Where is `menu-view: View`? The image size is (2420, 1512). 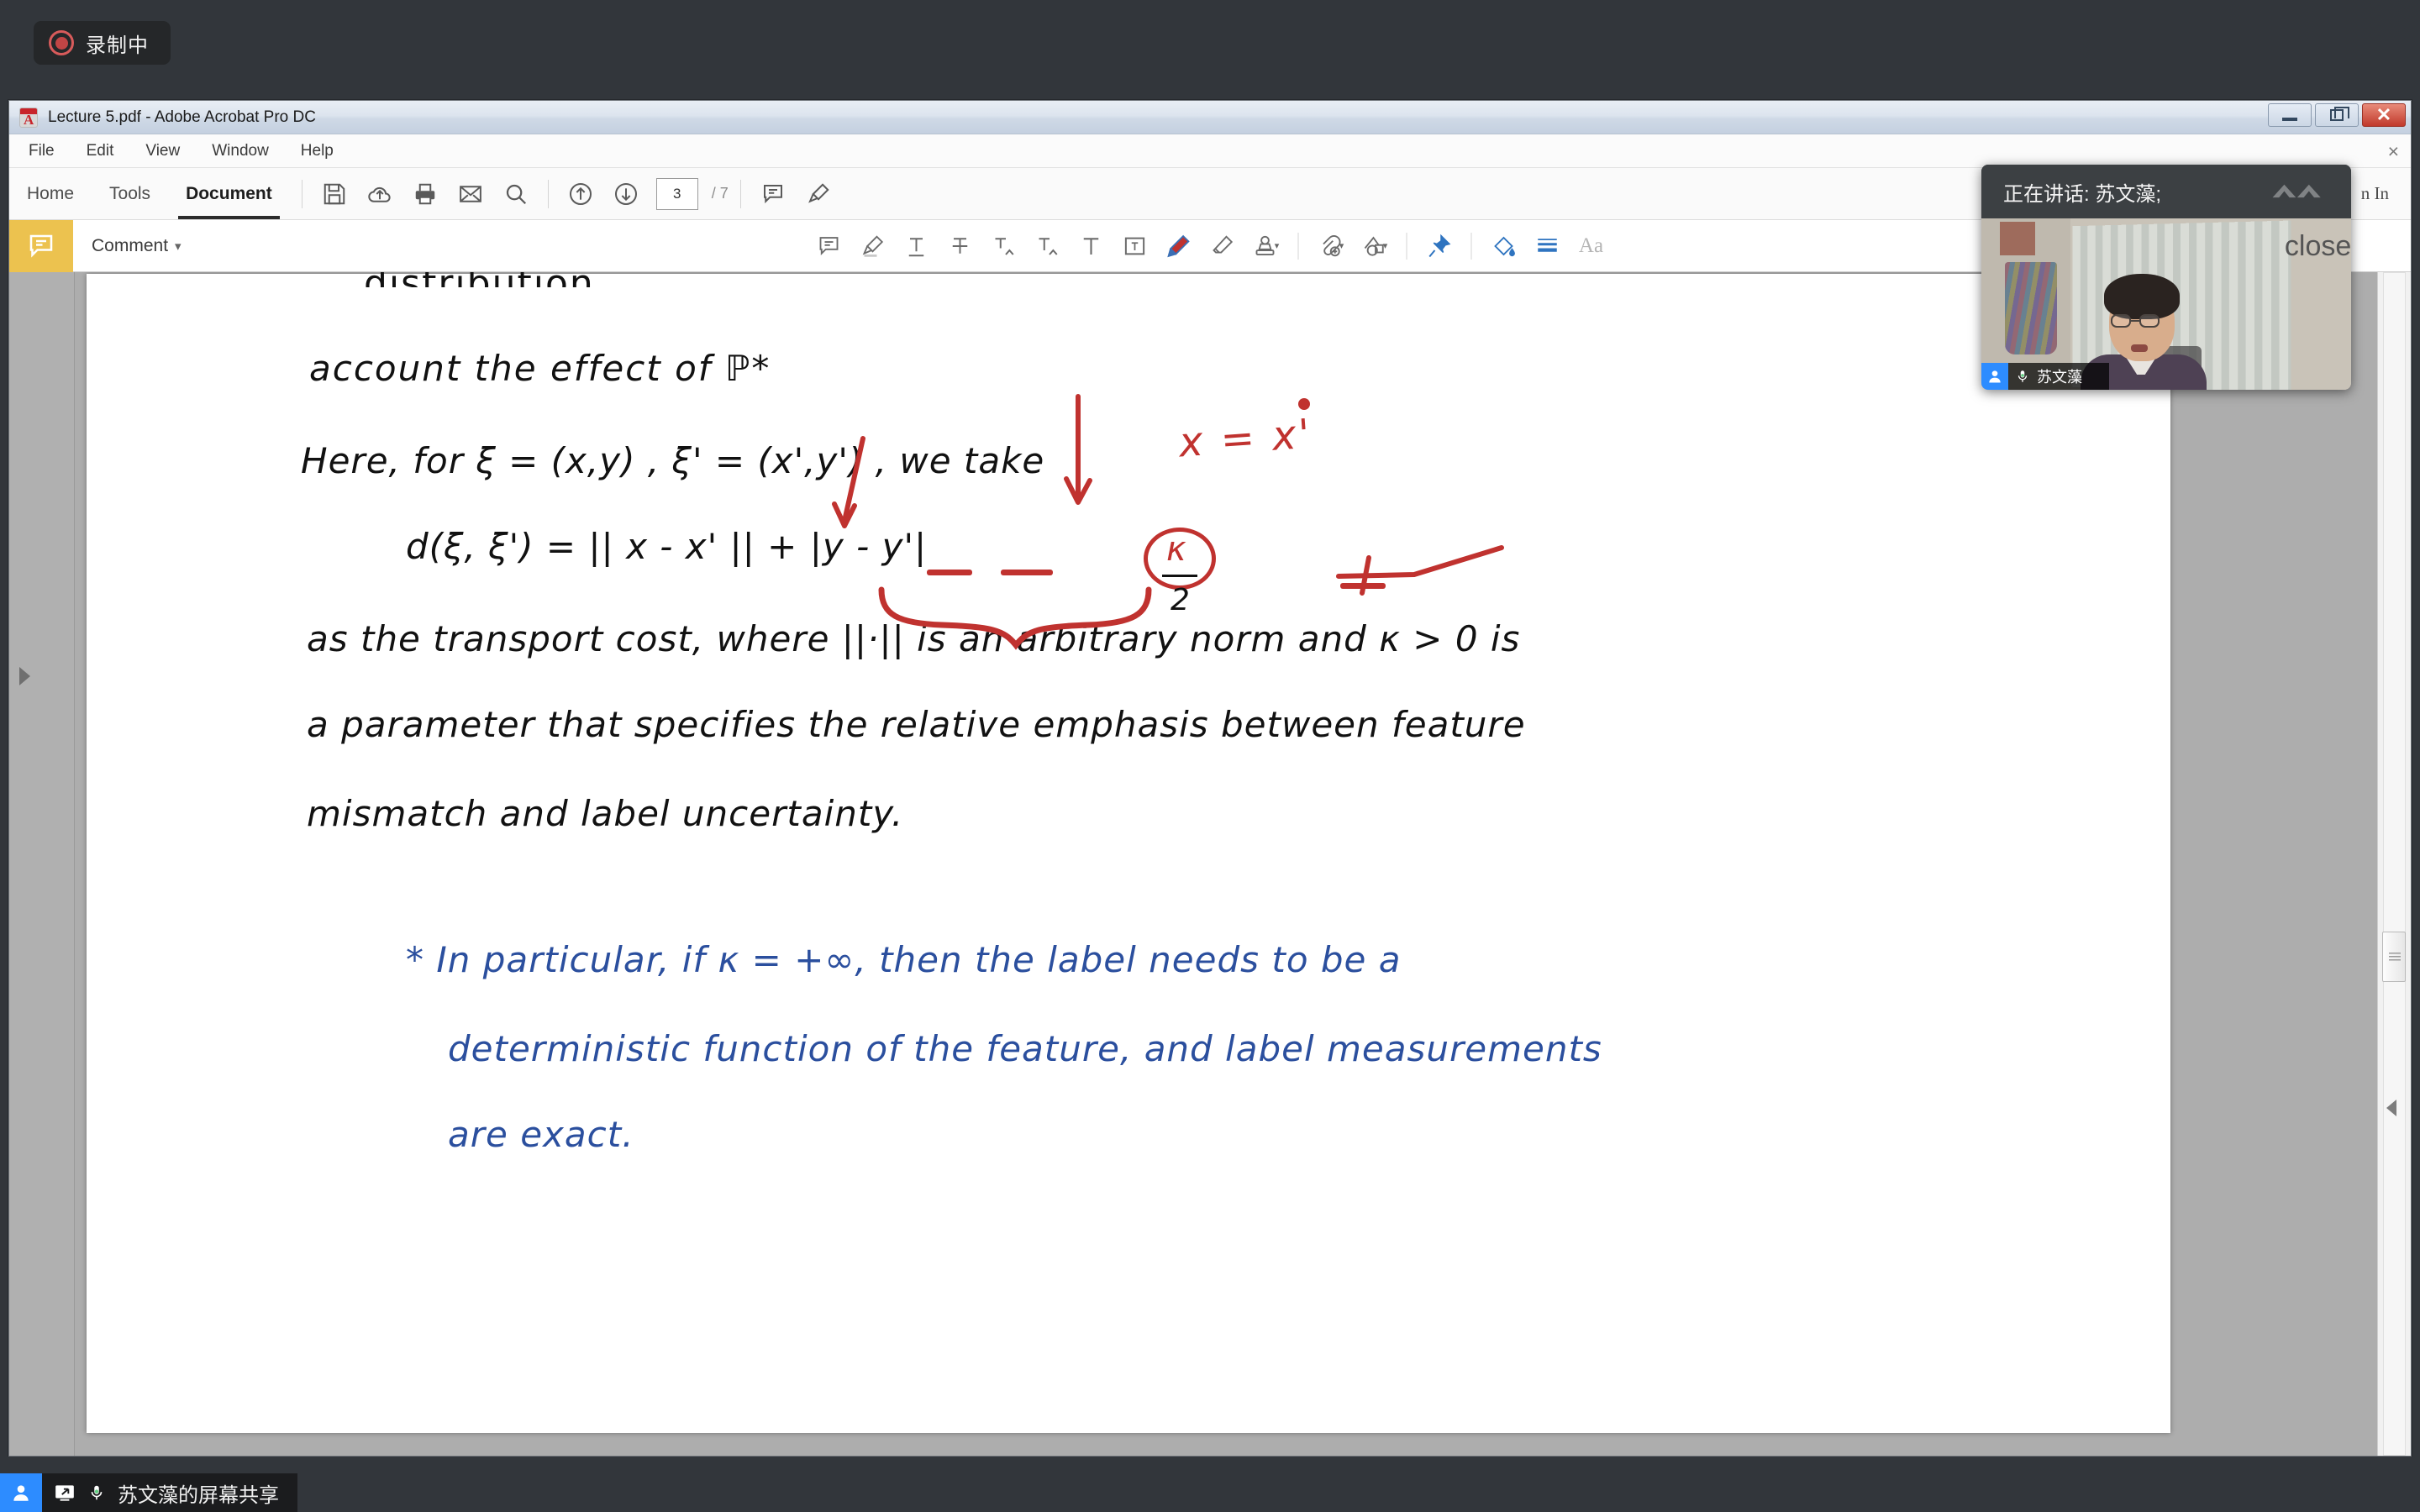
menu-view: View is located at coordinates (162, 151).